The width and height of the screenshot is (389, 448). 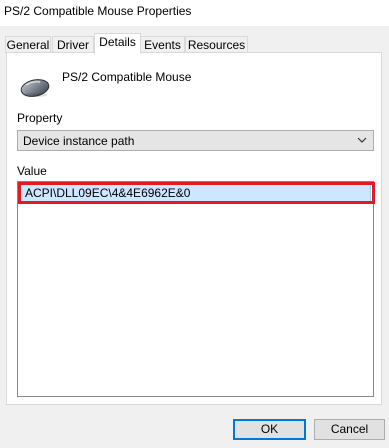 What do you see at coordinates (40, 118) in the screenshot?
I see `property-label: Property` at bounding box center [40, 118].